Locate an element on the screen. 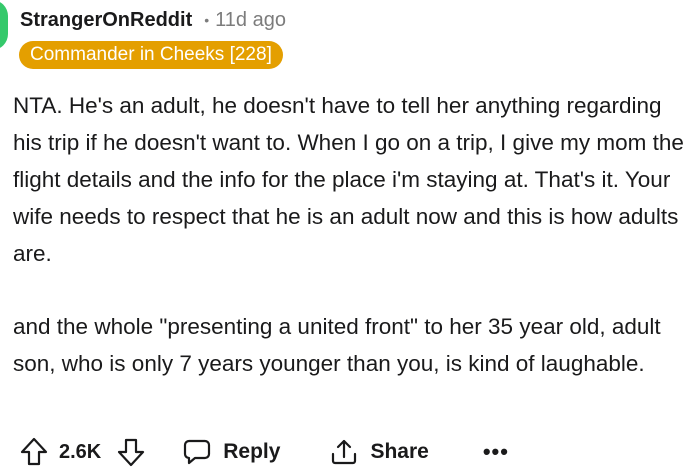 This screenshot has width=700, height=476. downvote-icon is located at coordinates (131, 452).